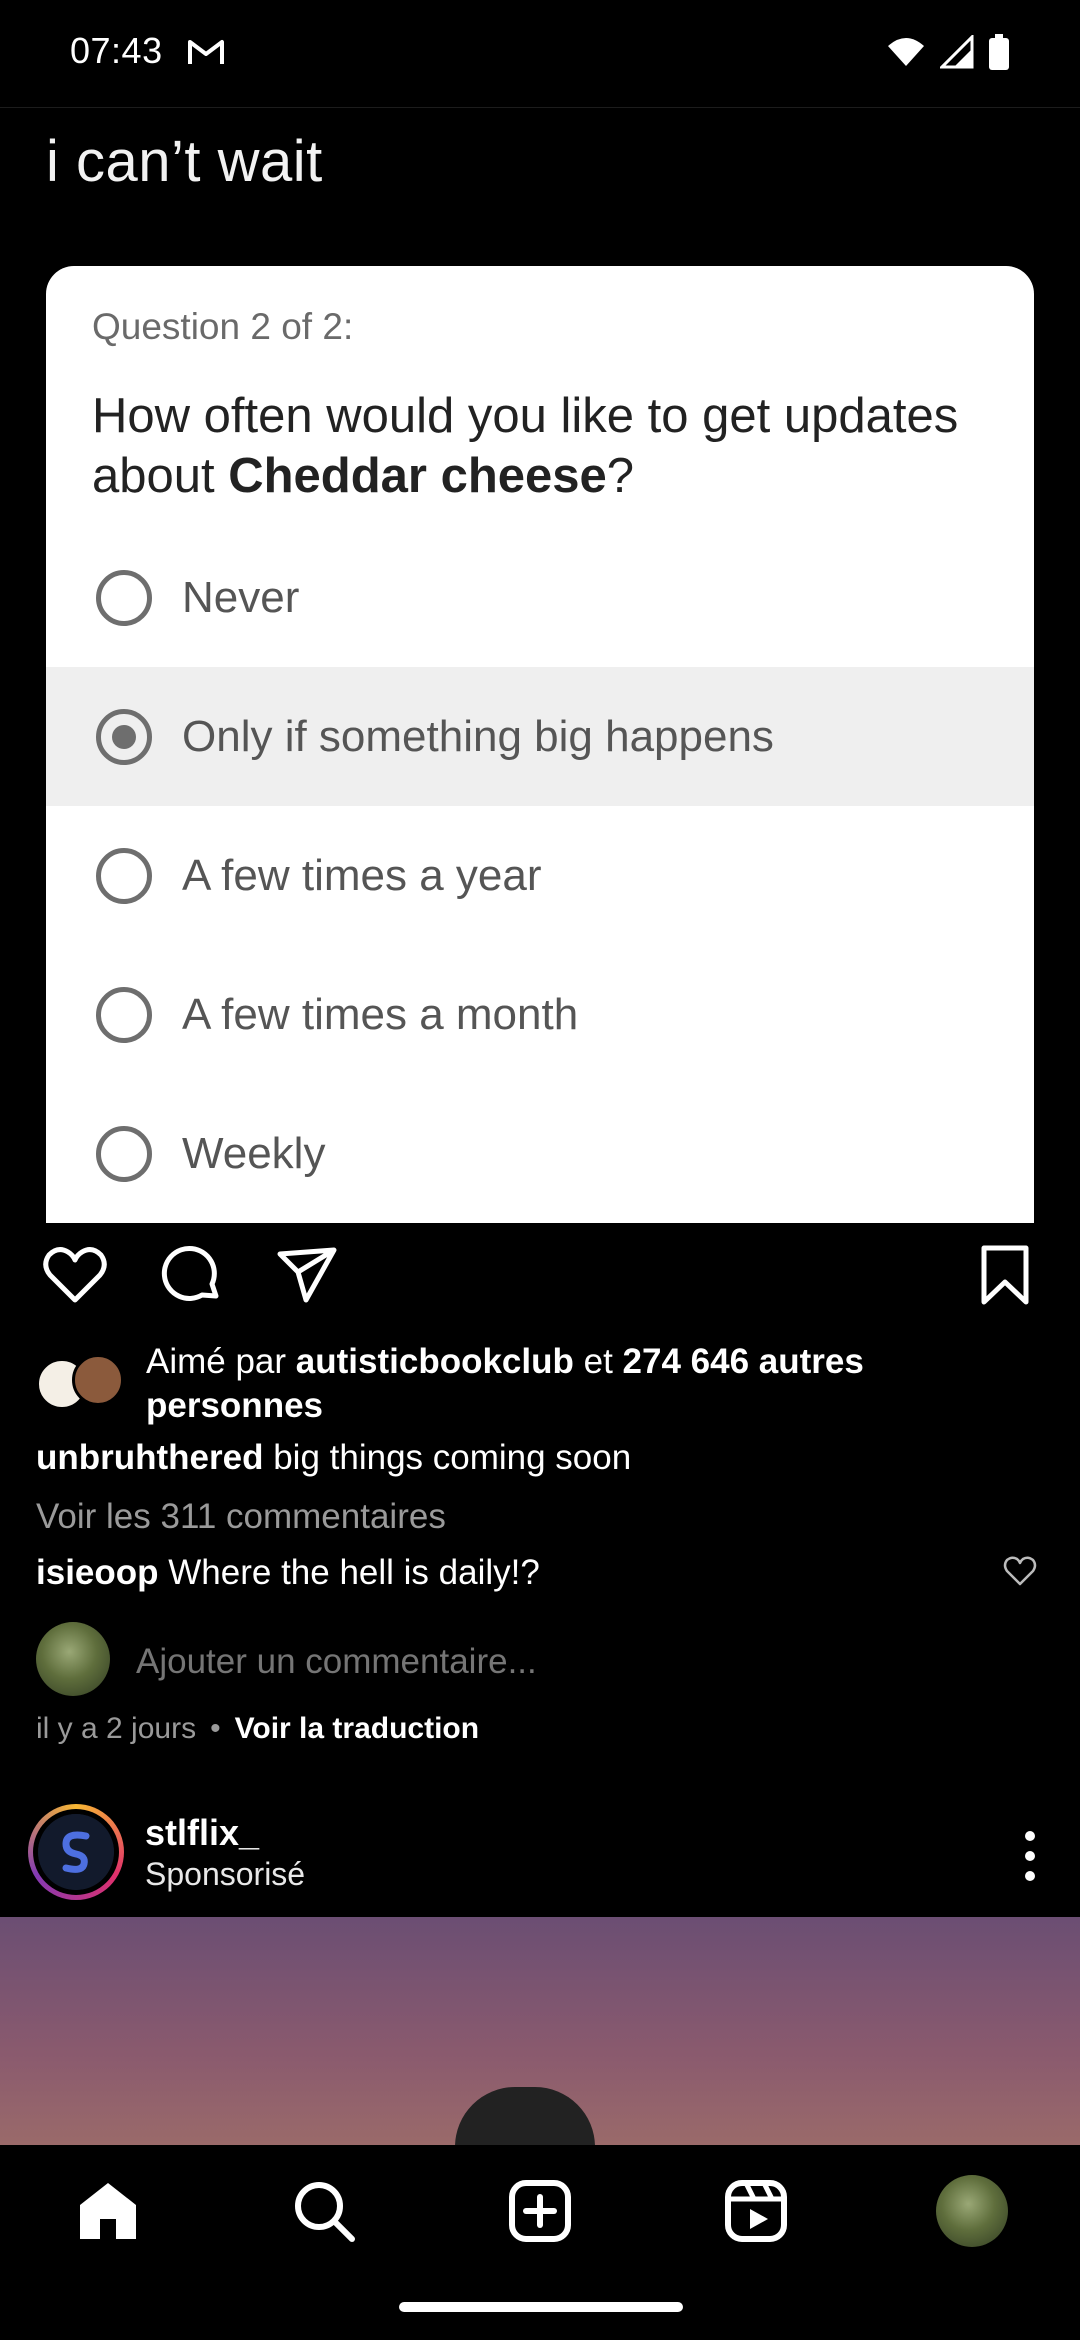  Describe the element at coordinates (362, 875) in the screenshot. I see `option-label: A few times a year` at that location.